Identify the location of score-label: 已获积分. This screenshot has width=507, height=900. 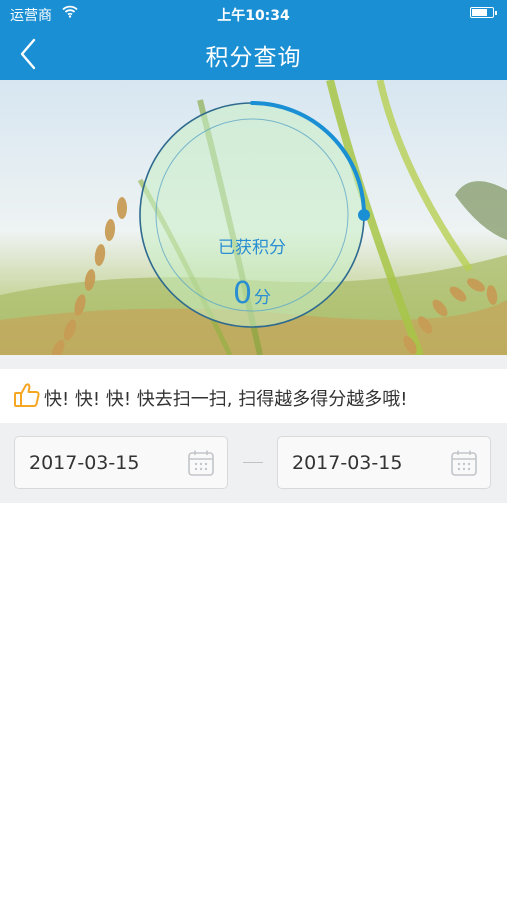
(252, 248).